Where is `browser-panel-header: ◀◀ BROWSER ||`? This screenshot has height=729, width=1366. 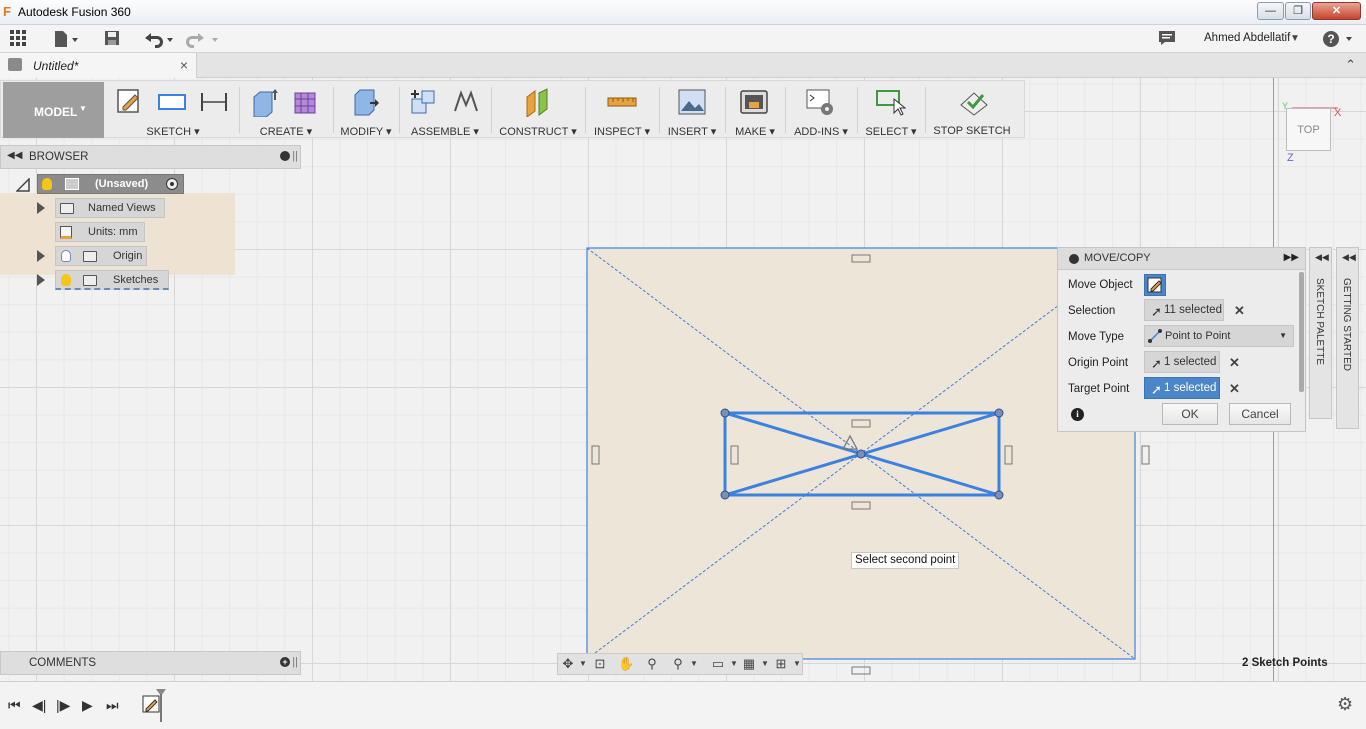 browser-panel-header: ◀◀ BROWSER || is located at coordinates (150, 157).